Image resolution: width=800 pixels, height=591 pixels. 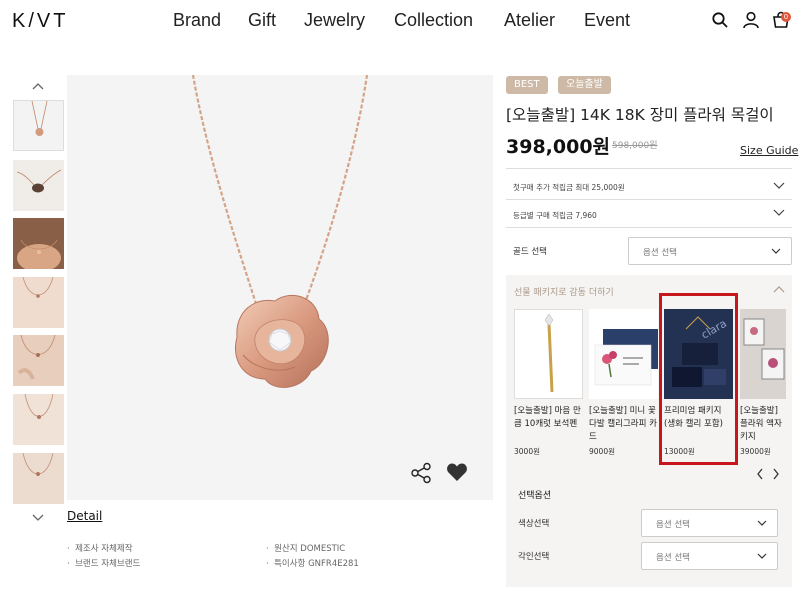 What do you see at coordinates (84, 516) in the screenshot?
I see `detail-tab: Detail` at bounding box center [84, 516].